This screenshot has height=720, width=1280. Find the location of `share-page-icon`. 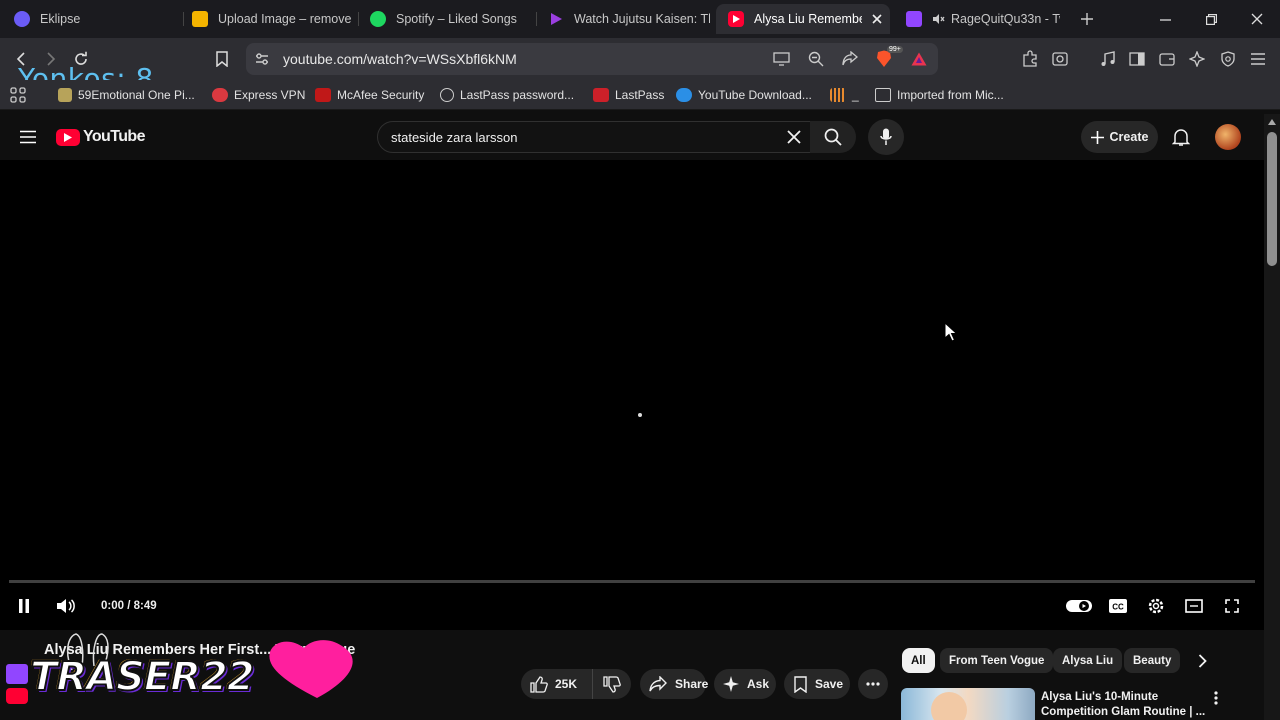

share-page-icon is located at coordinates (850, 59).